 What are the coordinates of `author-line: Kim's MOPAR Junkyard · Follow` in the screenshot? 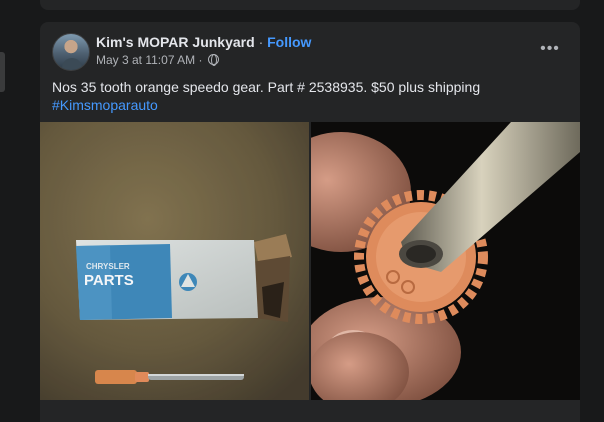 It's located at (203, 42).